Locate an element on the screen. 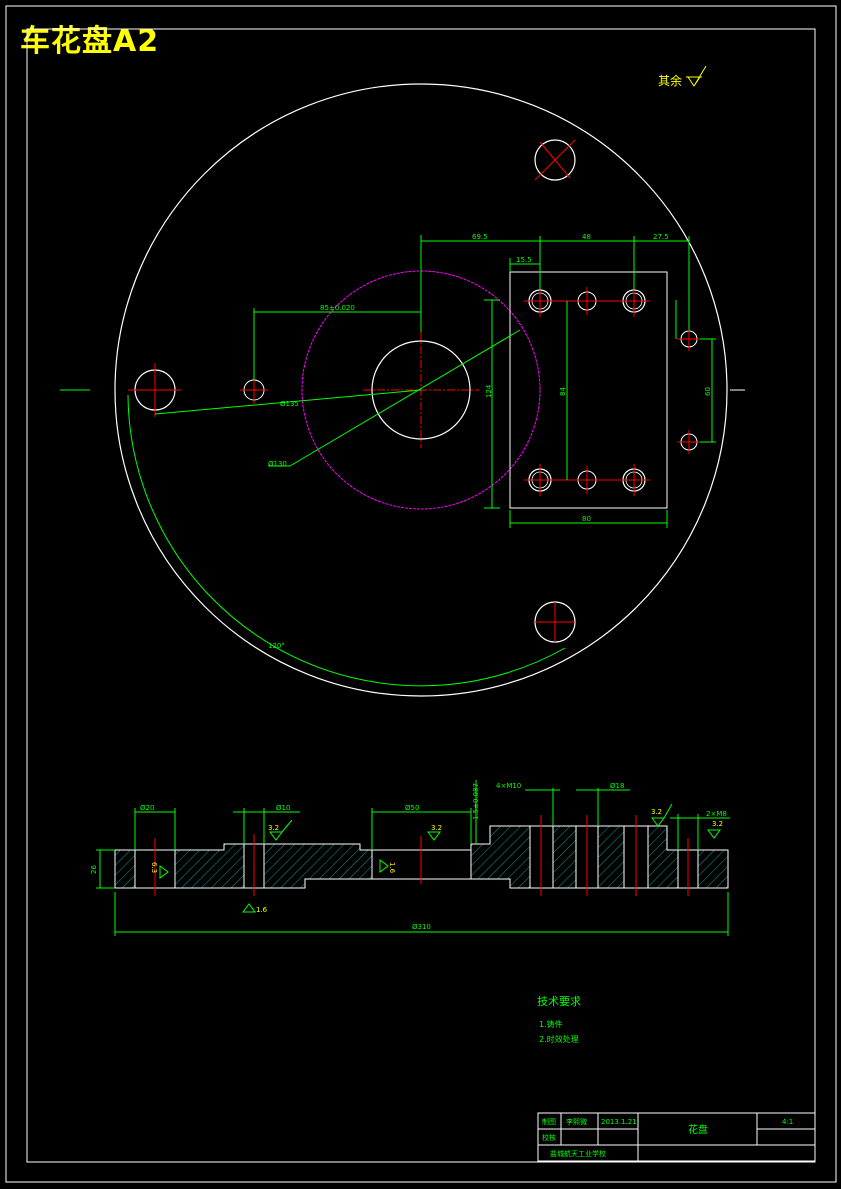 This screenshot has width=841, height=1189. dim-phi50: Ø50 is located at coordinates (412, 808).